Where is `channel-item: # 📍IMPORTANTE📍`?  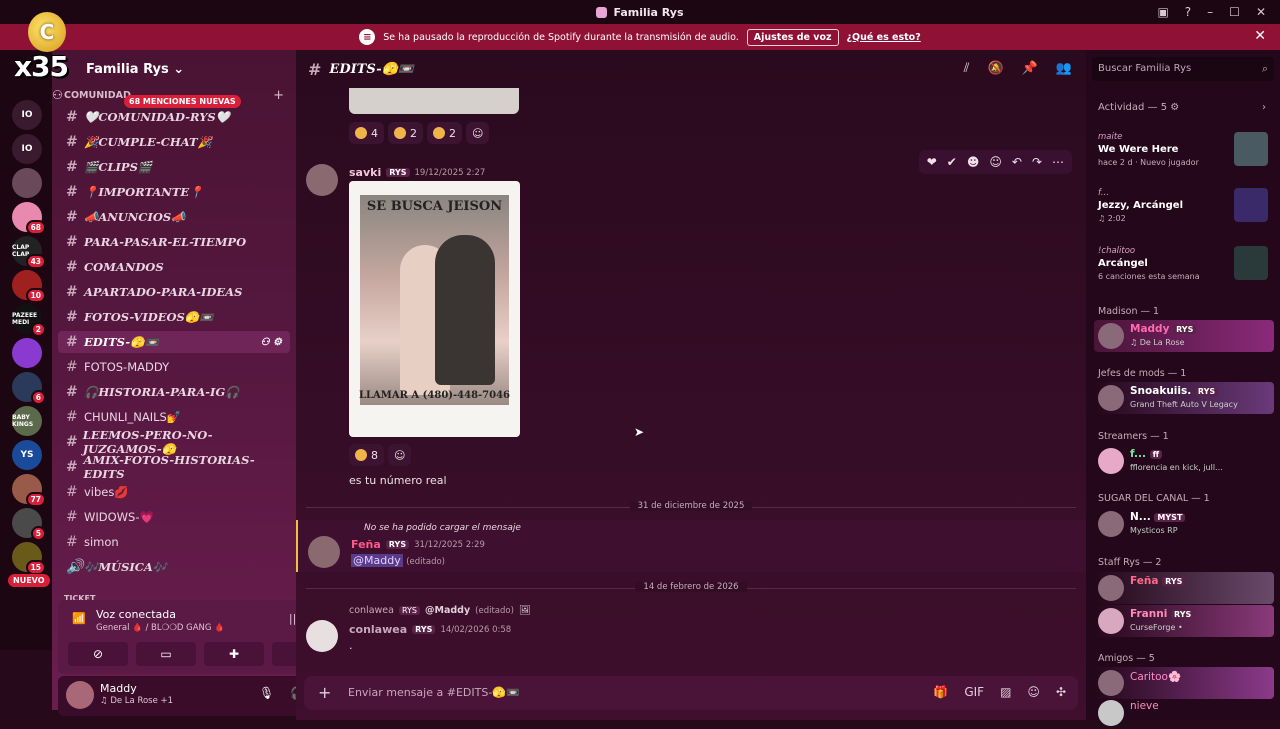 channel-item: # 📍IMPORTANTE📍 is located at coordinates (174, 192).